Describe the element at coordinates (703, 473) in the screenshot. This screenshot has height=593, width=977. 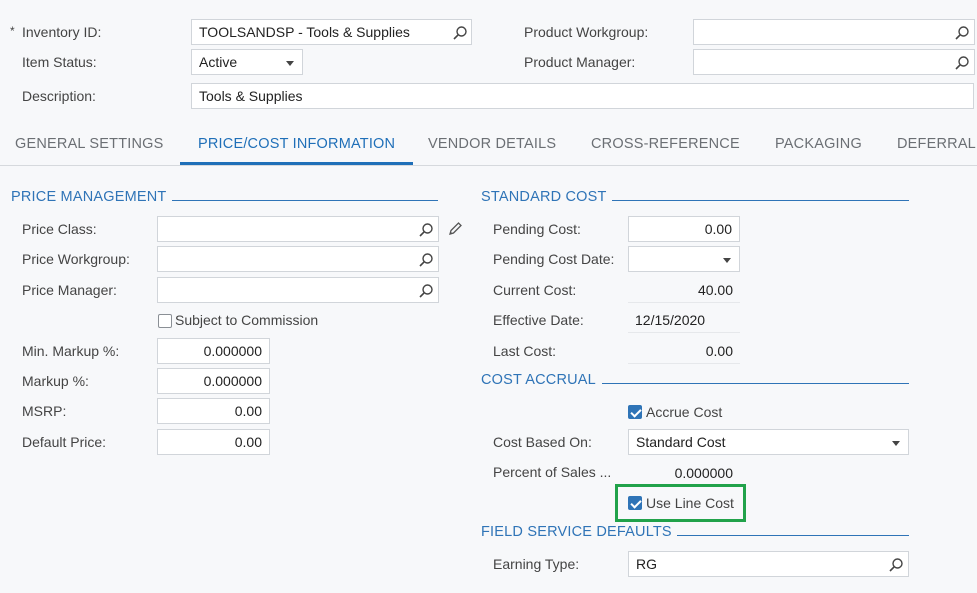
I see `percent-of-sales-value: 0.000000` at that location.